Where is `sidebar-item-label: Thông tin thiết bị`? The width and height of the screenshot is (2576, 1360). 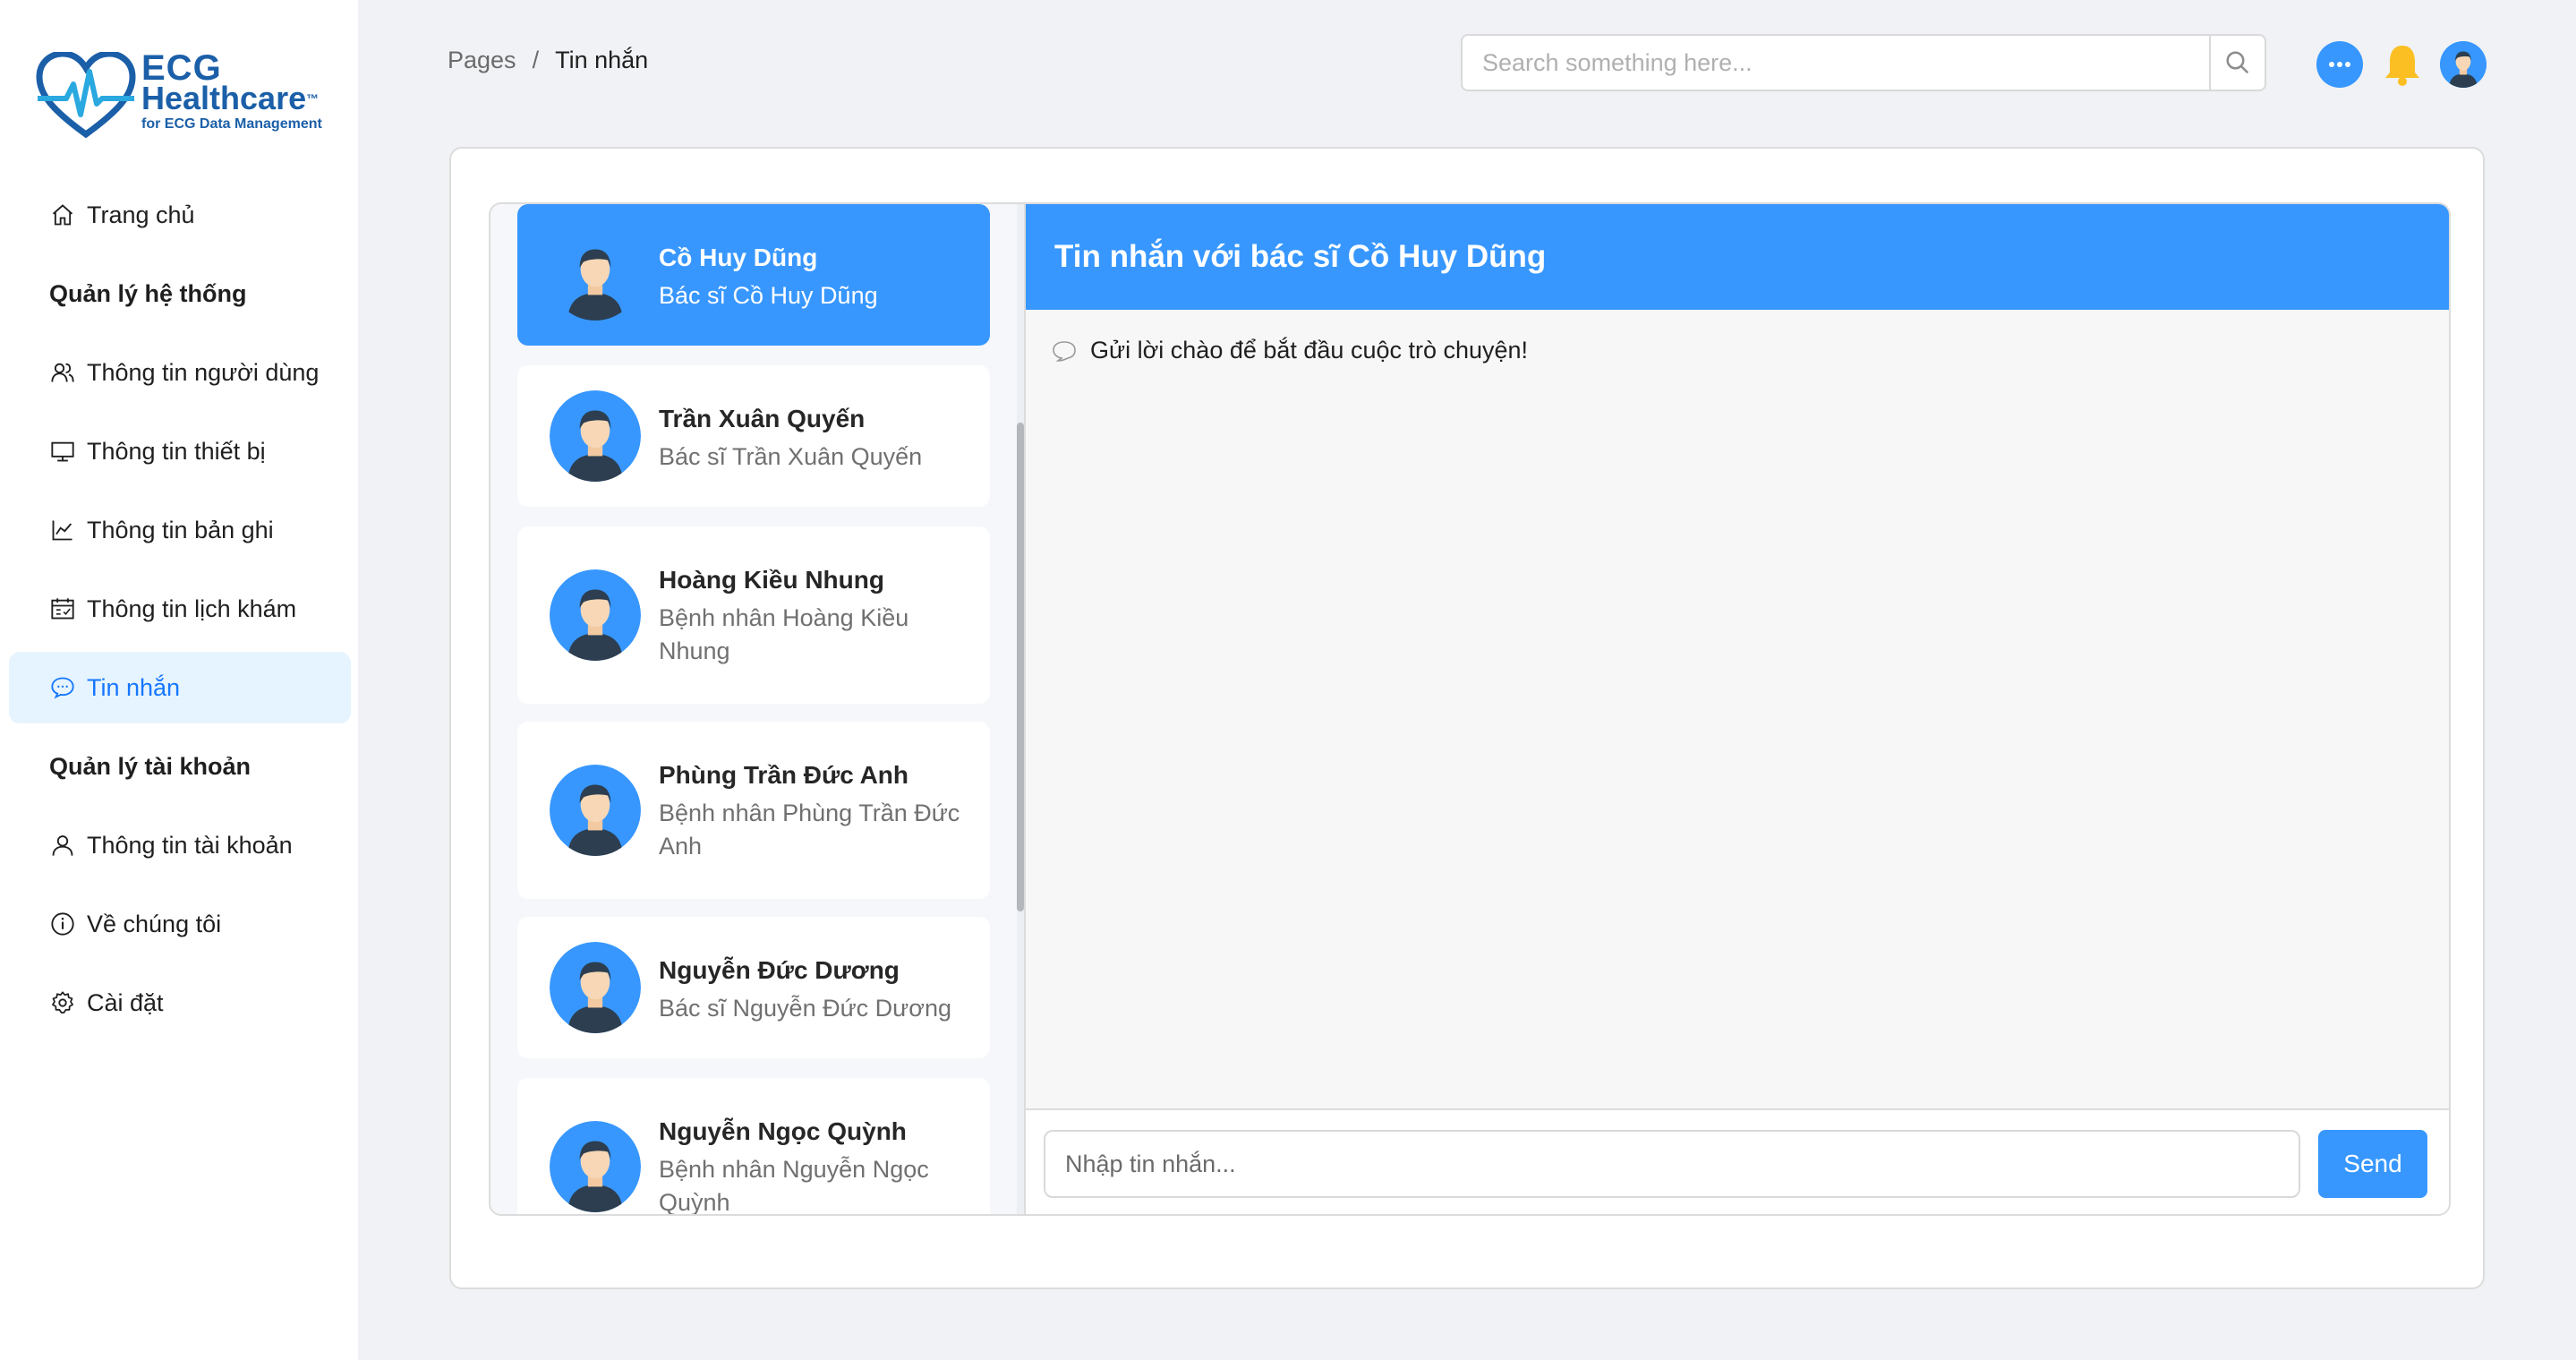
sidebar-item-label: Thông tin thiết bị is located at coordinates (176, 451).